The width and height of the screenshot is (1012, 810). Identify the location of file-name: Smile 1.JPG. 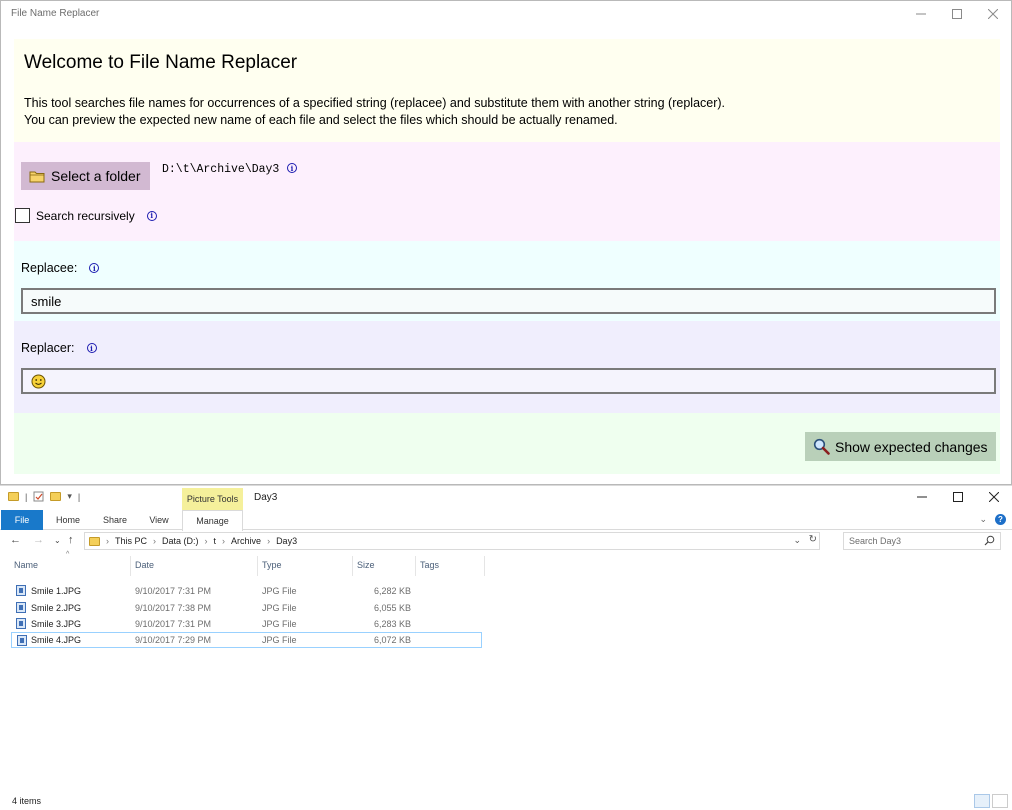
(56, 591).